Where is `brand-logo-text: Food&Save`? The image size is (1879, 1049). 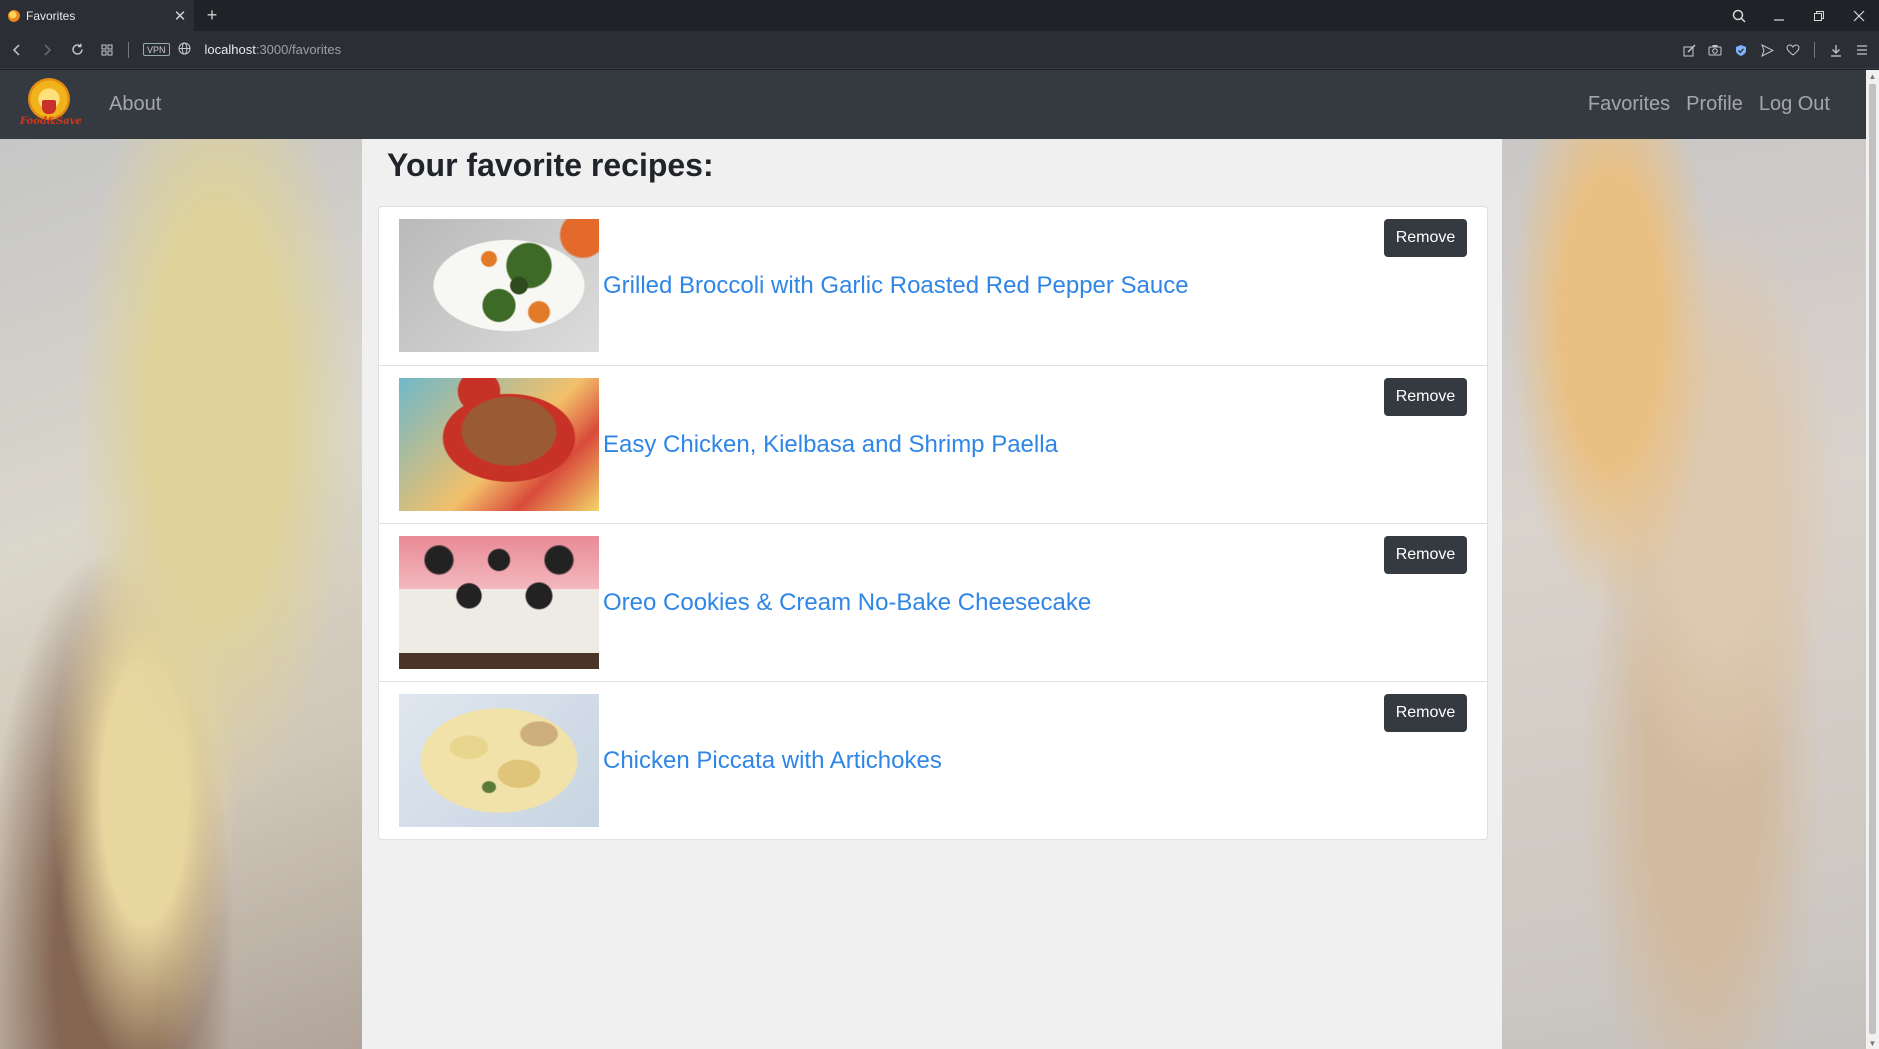
brand-logo-text: Food&Save is located at coordinates (51, 121).